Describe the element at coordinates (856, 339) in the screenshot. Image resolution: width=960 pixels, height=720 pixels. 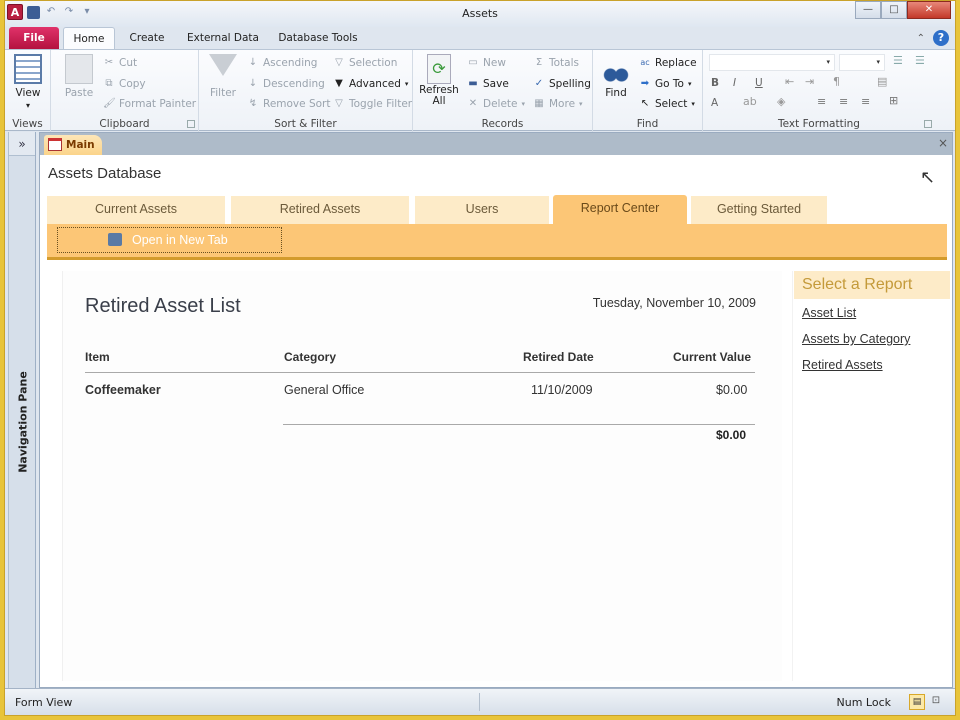
I see `report-link-assets-by-category: Assets by Category` at that location.